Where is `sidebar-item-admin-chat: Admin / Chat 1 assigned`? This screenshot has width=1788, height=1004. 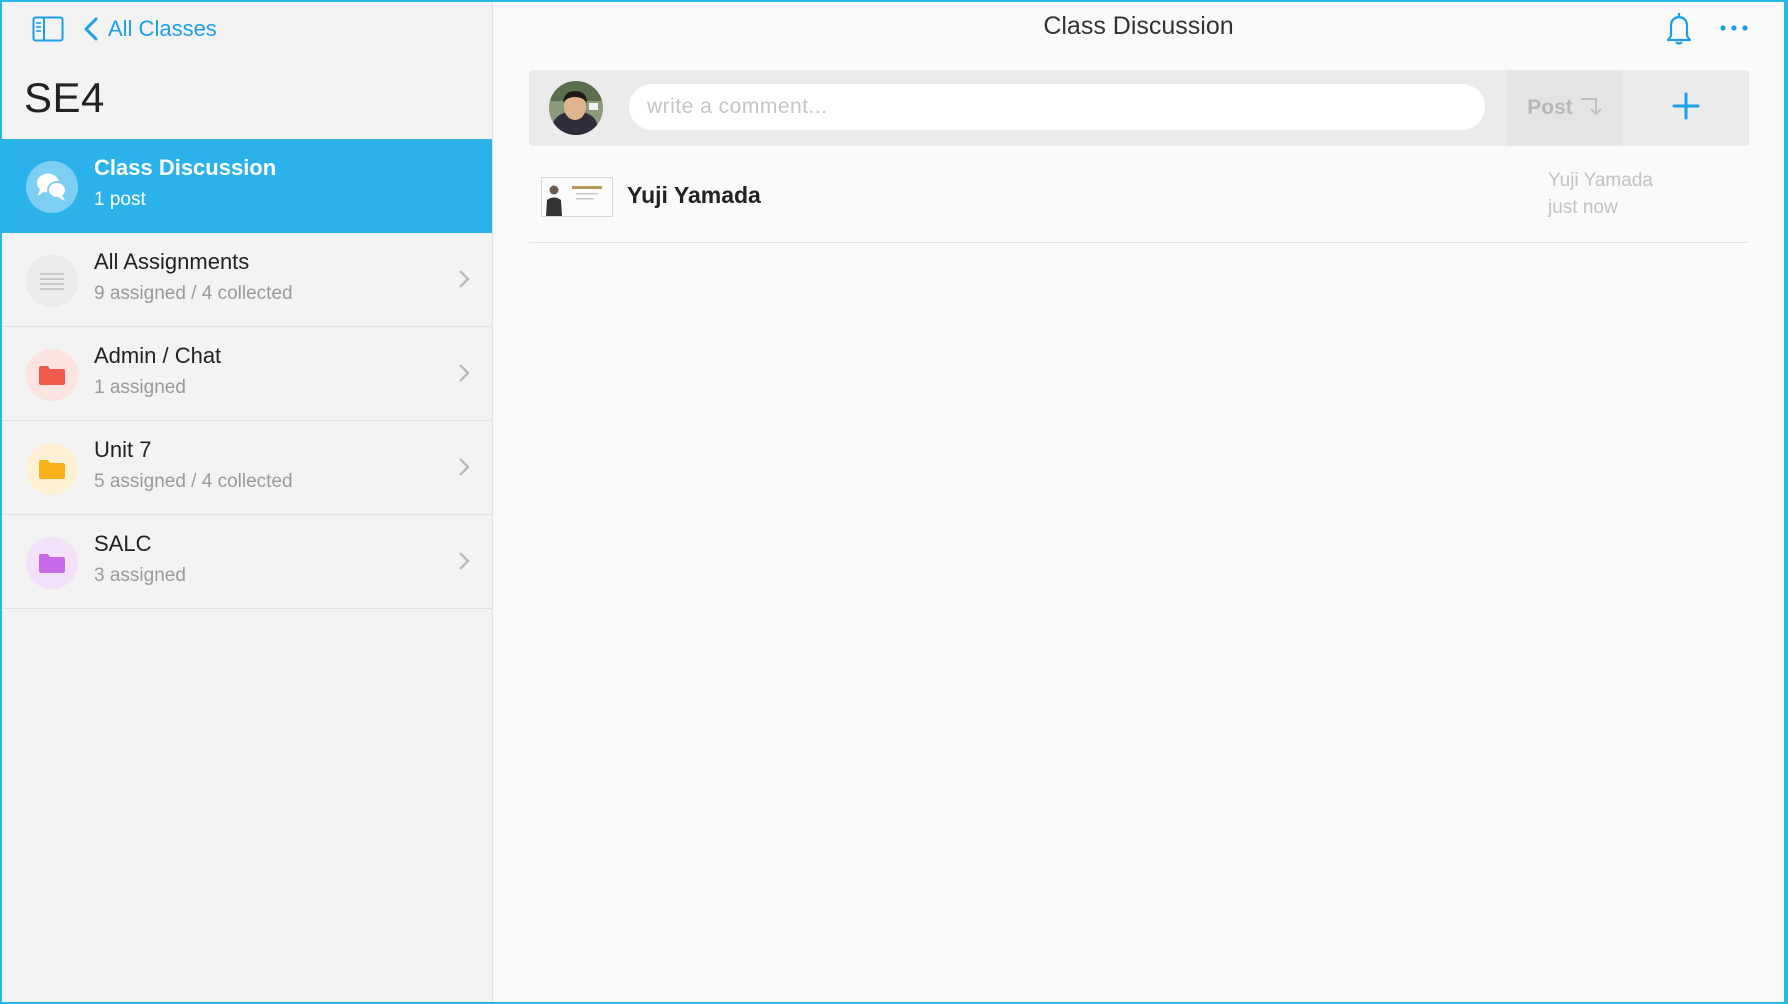 sidebar-item-admin-chat: Admin / Chat 1 assigned is located at coordinates (247, 374).